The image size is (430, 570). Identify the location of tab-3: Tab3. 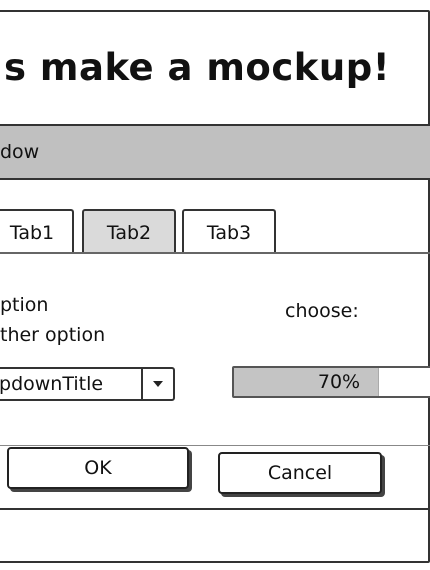
(229, 231).